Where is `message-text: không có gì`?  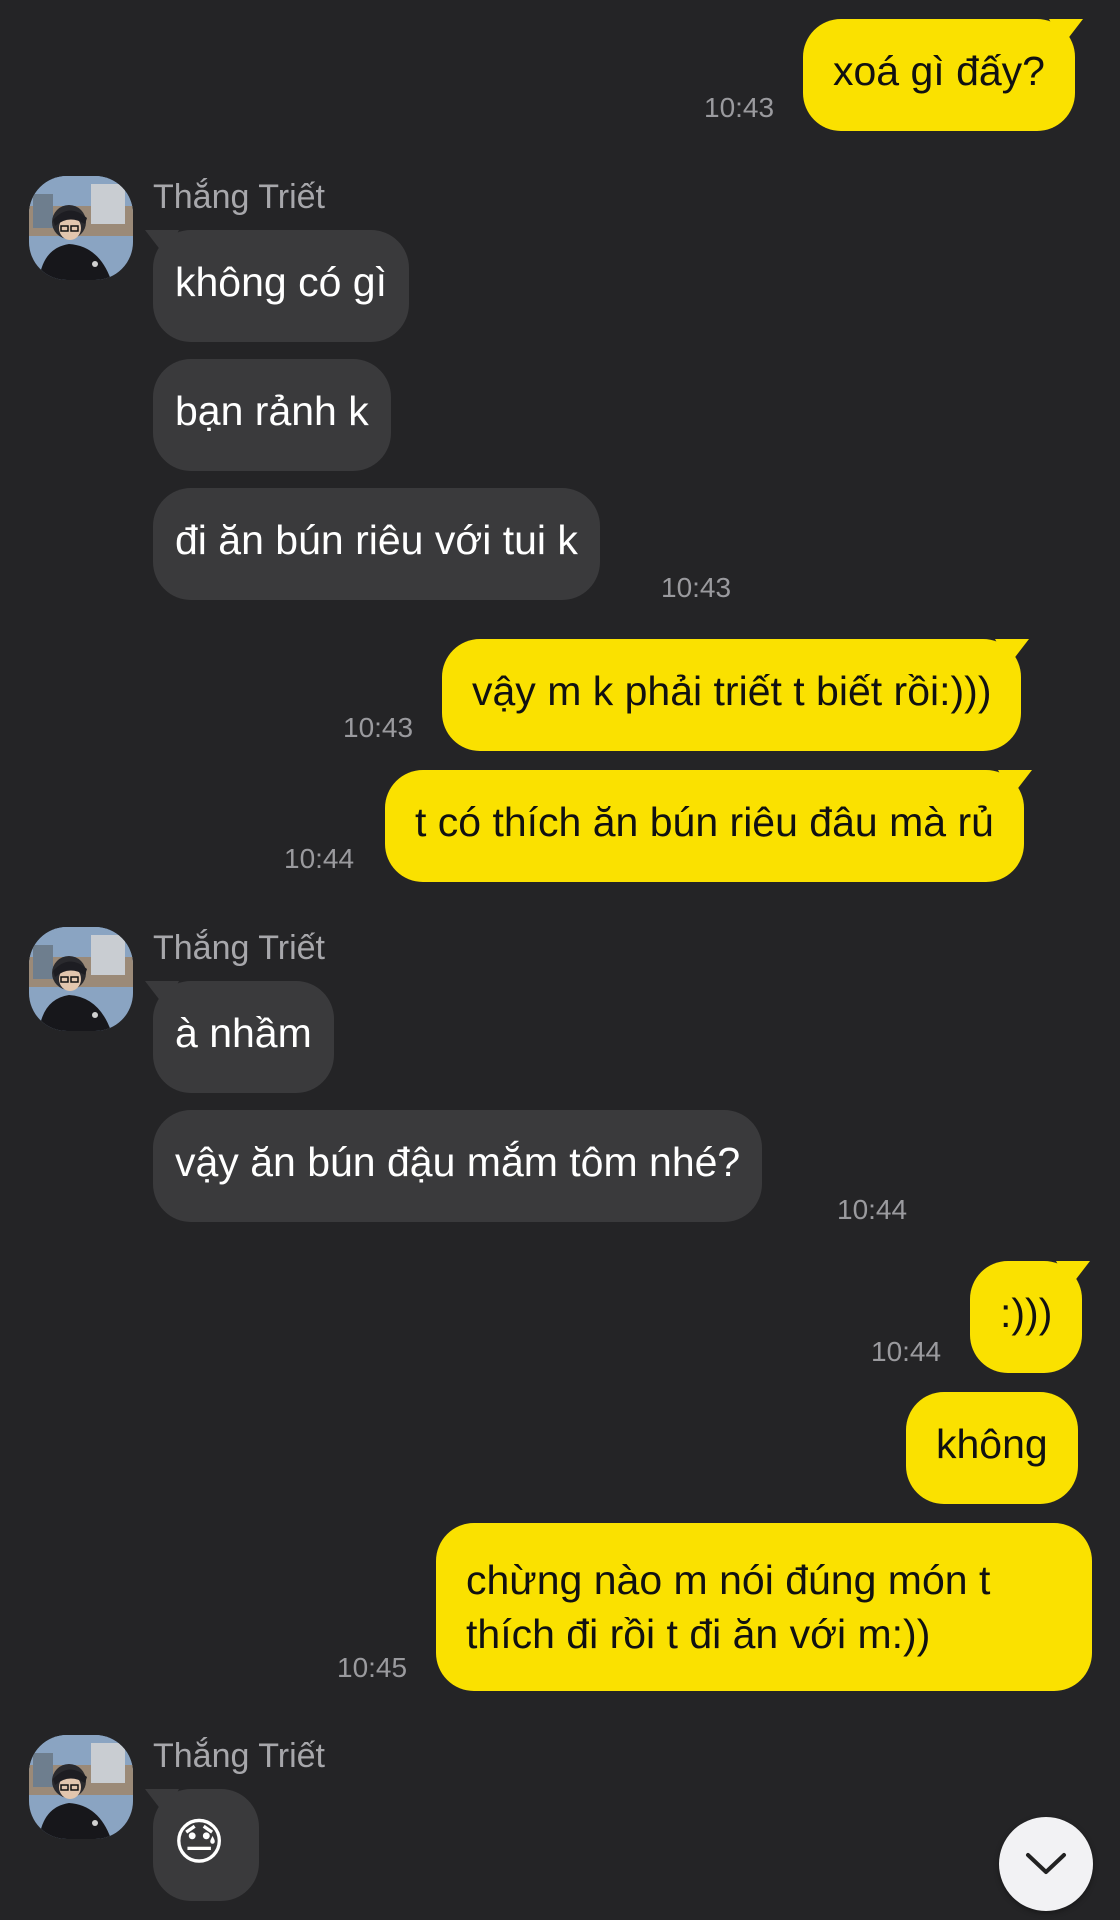
message-text: không có gì is located at coordinates (281, 282).